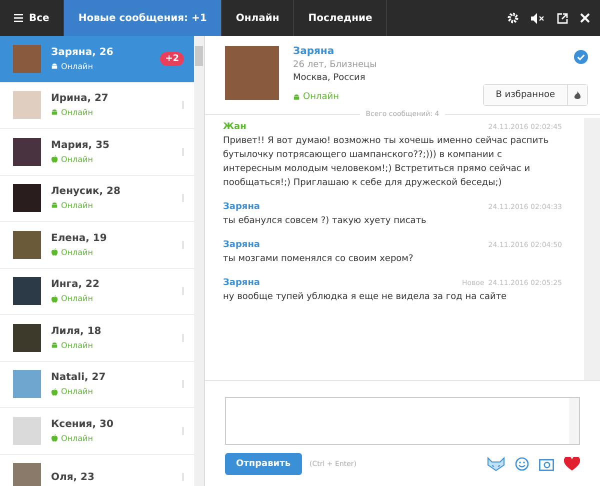 Image resolution: width=600 pixels, height=486 pixels. What do you see at coordinates (80, 145) in the screenshot?
I see `contact-name: Мария, 35` at bounding box center [80, 145].